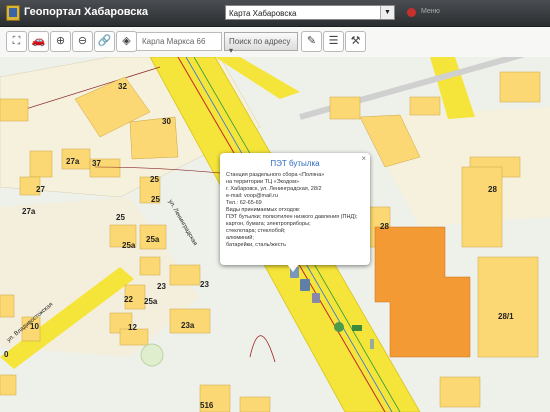 The height and width of the screenshot is (412, 550). I want to click on popup-line: на территории ТЦ «Экодом», so click(263, 182).